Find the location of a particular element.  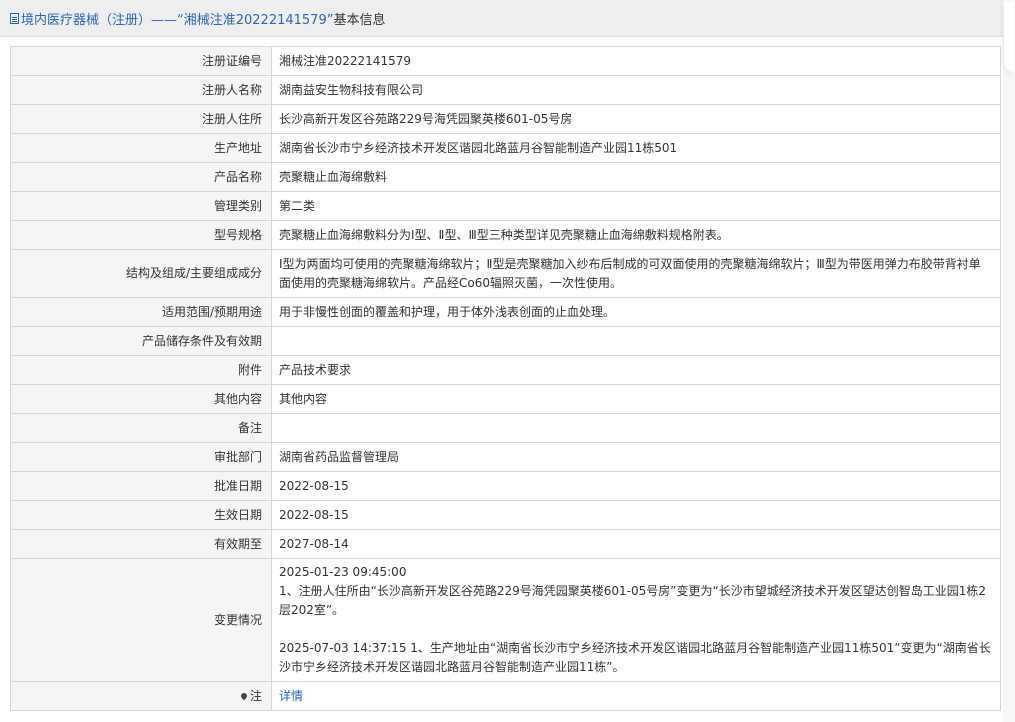

row-value: 用于非慢性创面的覆盖和护理，用于体外浅表创面的止血处理。 is located at coordinates (636, 312).